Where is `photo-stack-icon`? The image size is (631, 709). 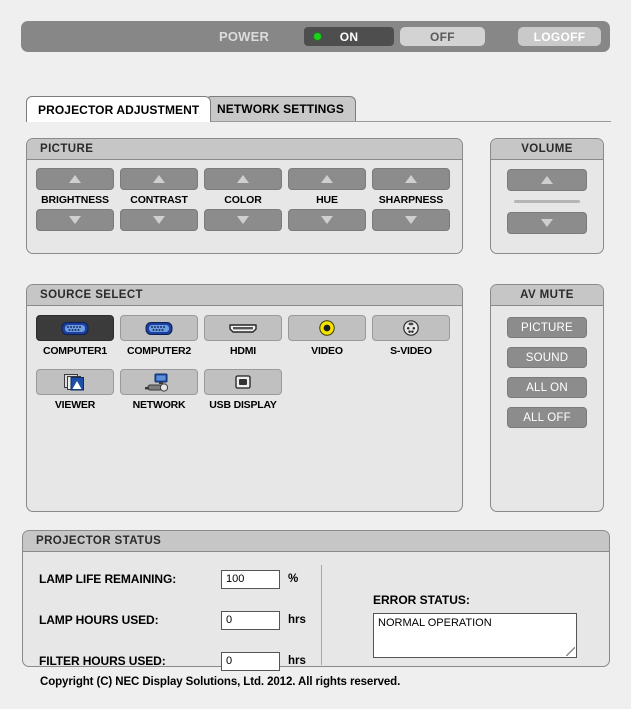 photo-stack-icon is located at coordinates (74, 382).